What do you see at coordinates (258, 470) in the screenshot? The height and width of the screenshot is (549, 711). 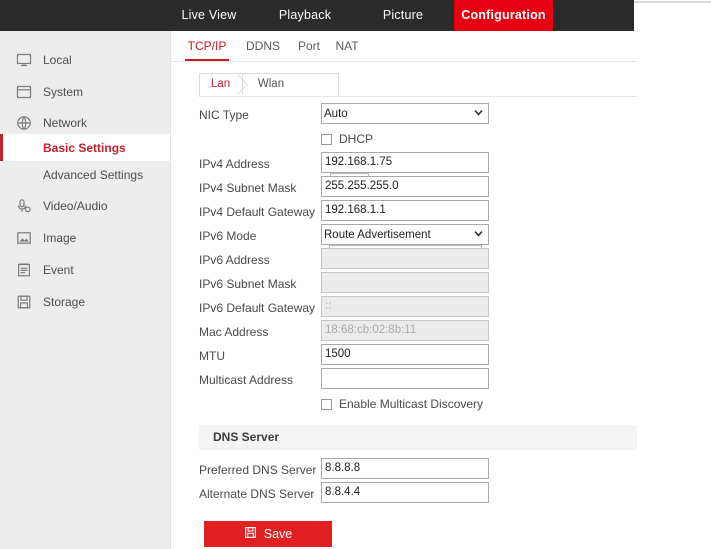 I see `label-preferred-dns: Preferred DNS Server` at bounding box center [258, 470].